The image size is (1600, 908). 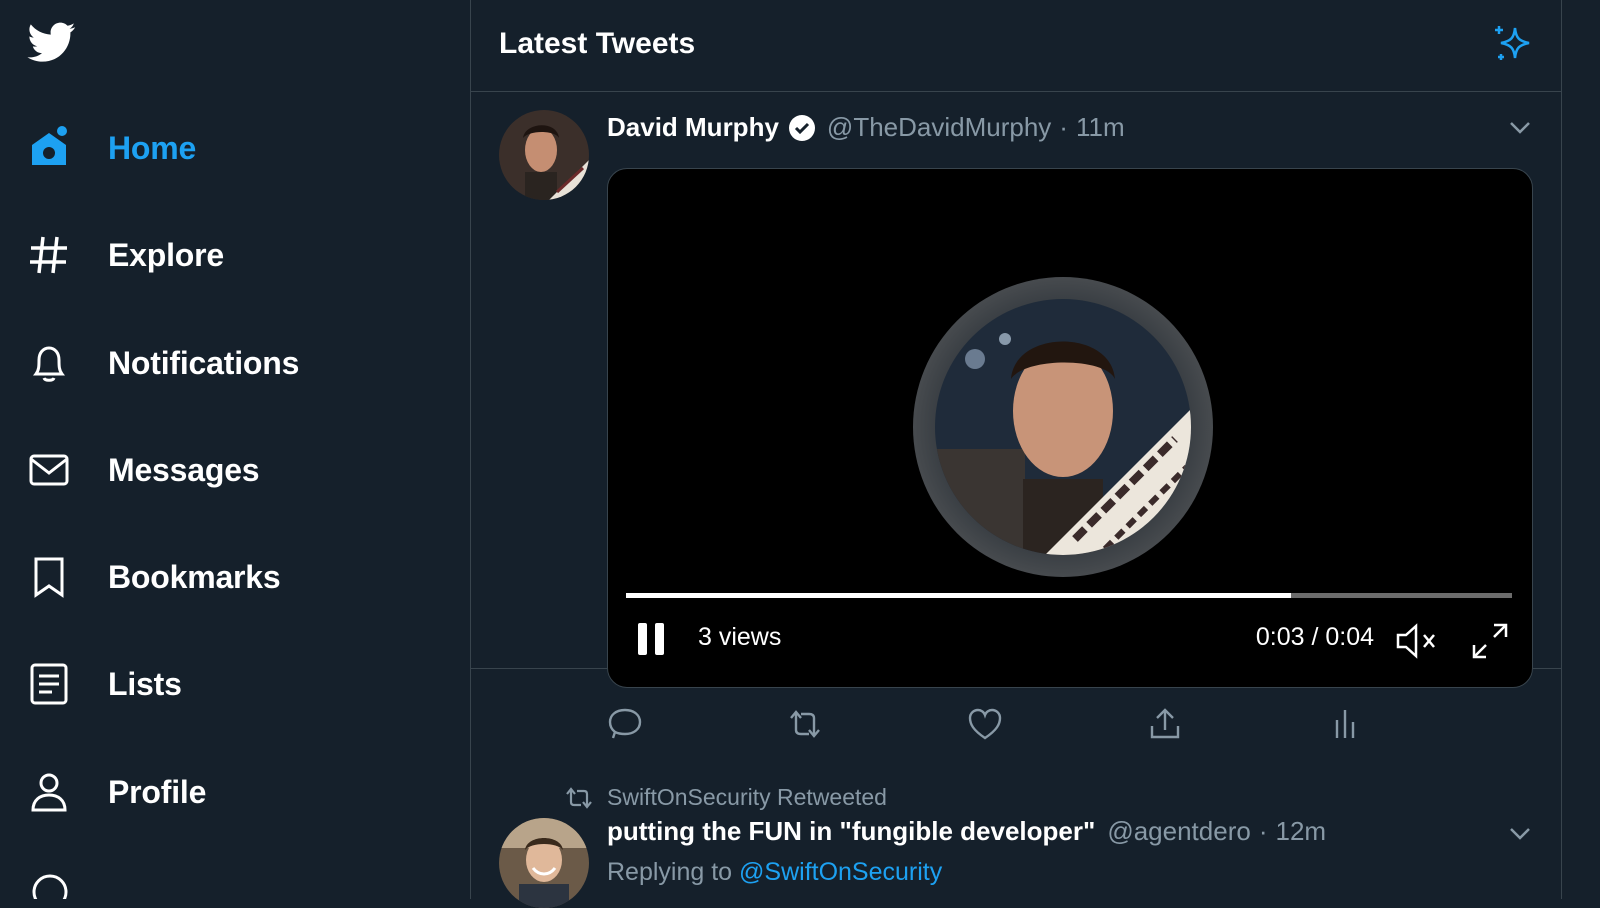 What do you see at coordinates (49, 577) in the screenshot?
I see `bookmark-icon` at bounding box center [49, 577].